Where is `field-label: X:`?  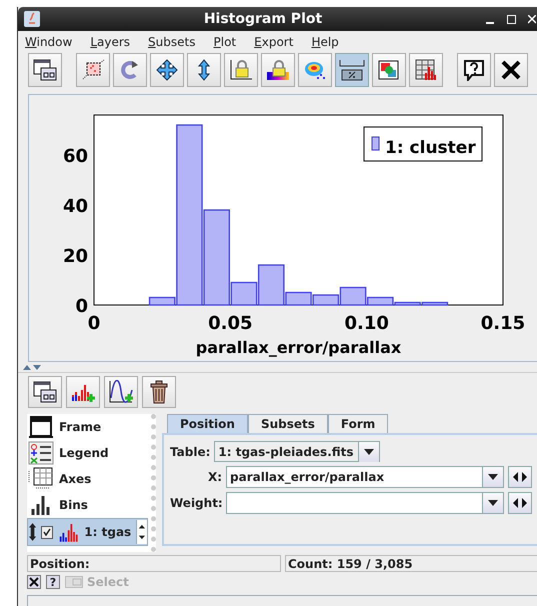
field-label: X: is located at coordinates (214, 477).